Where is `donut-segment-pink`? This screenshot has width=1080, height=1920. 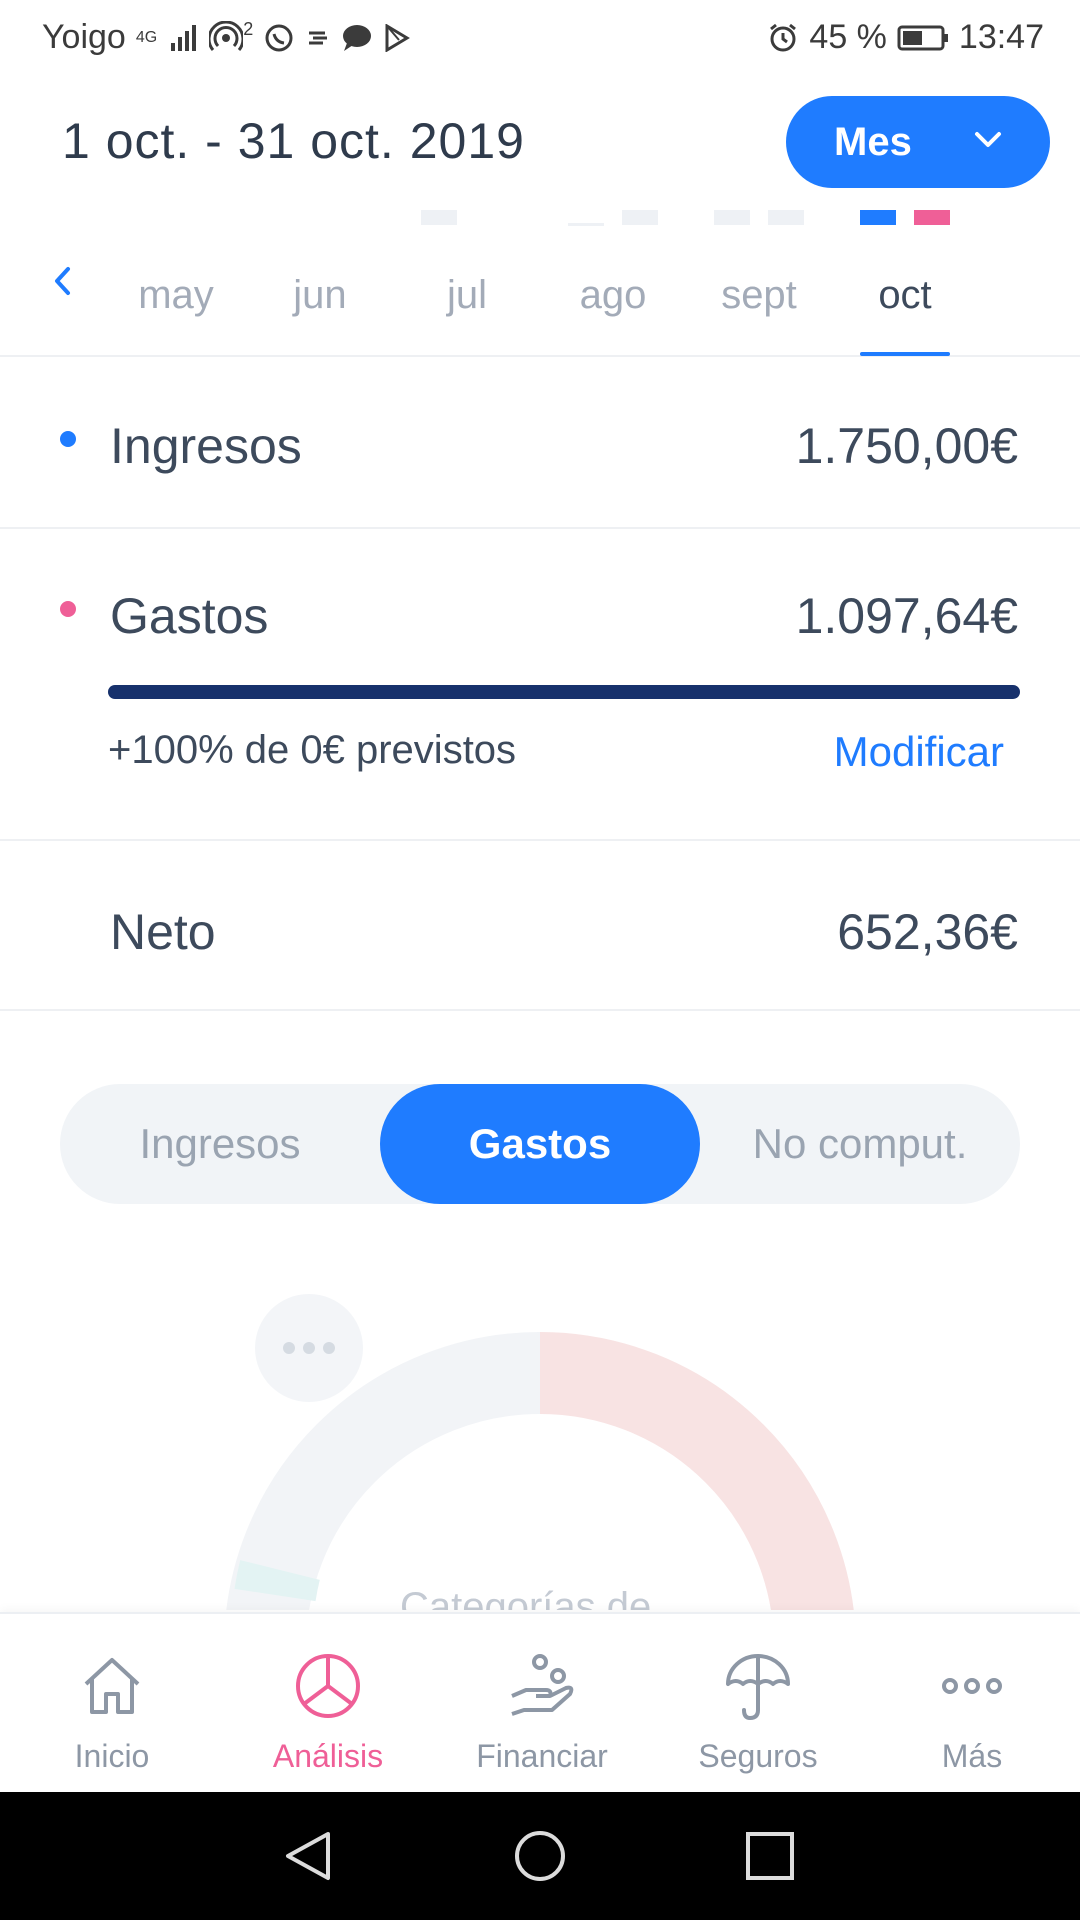 donut-segment-pink is located at coordinates (696, 1471).